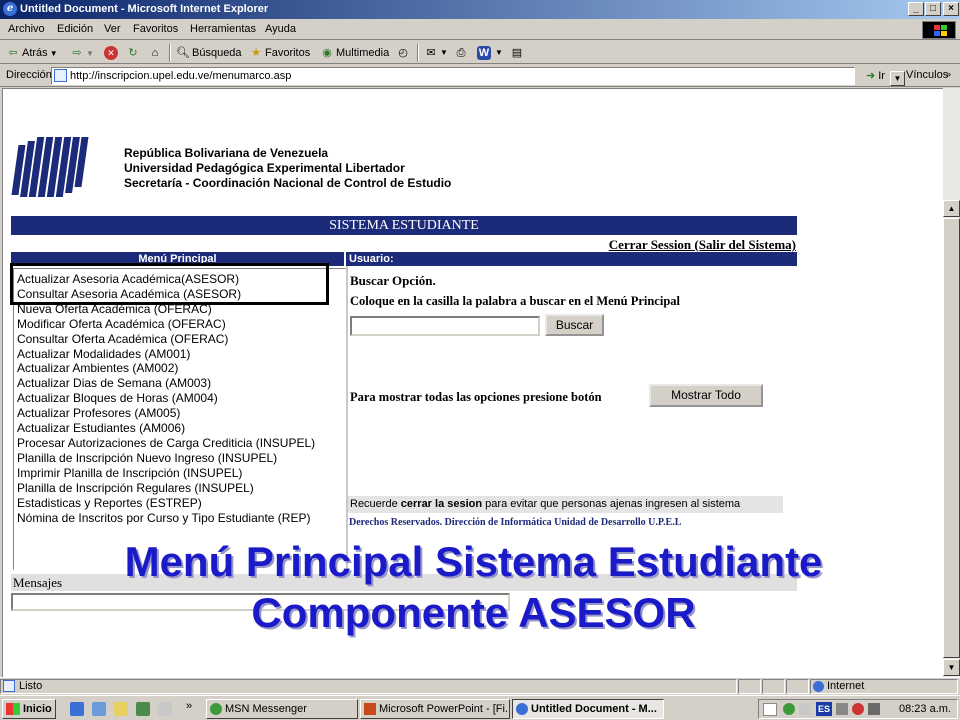 This screenshot has height=720, width=960. I want to click on printer-tray-icon, so click(874, 709).